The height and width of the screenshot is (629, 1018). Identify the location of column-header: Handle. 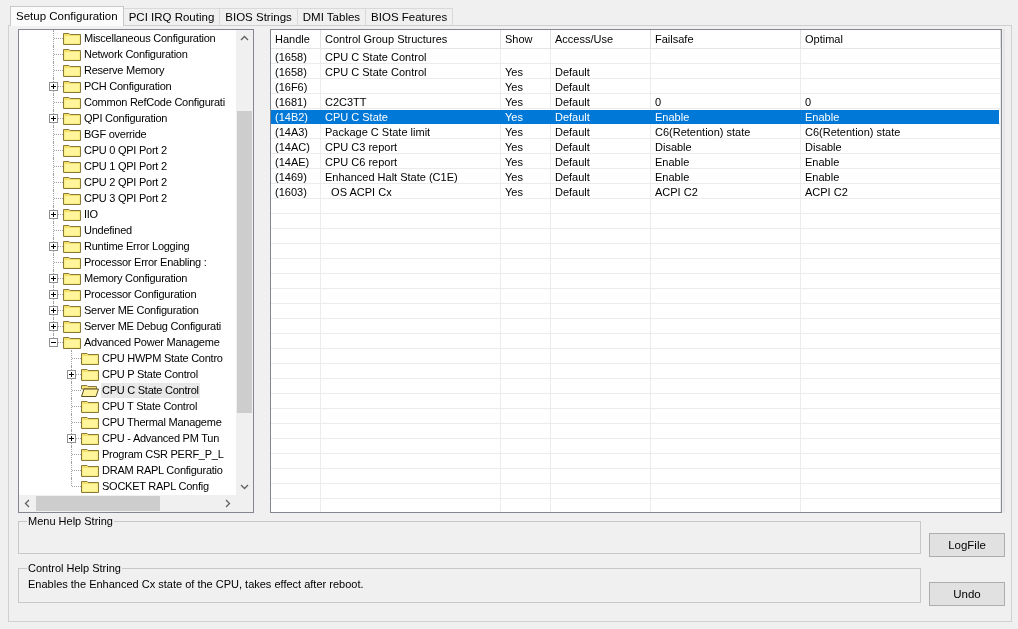
(296, 39).